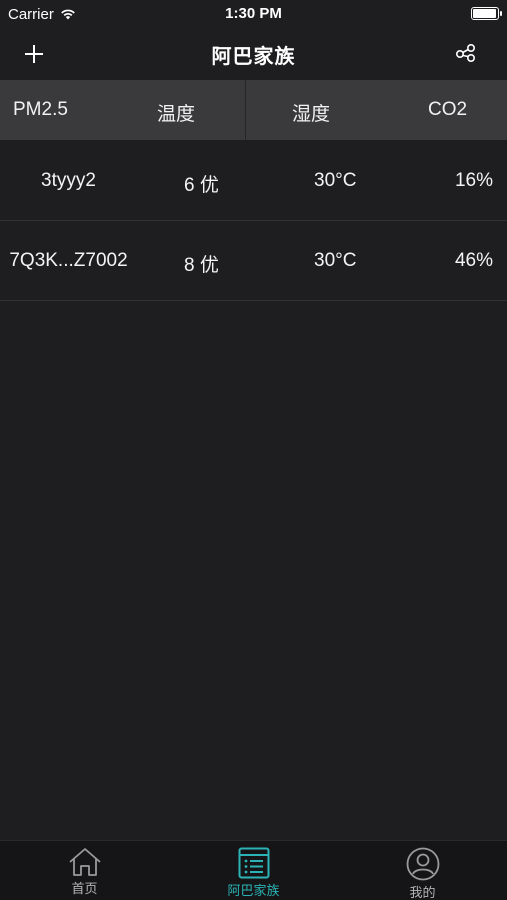  Describe the element at coordinates (447, 110) in the screenshot. I see `header-co2: CO2` at that location.